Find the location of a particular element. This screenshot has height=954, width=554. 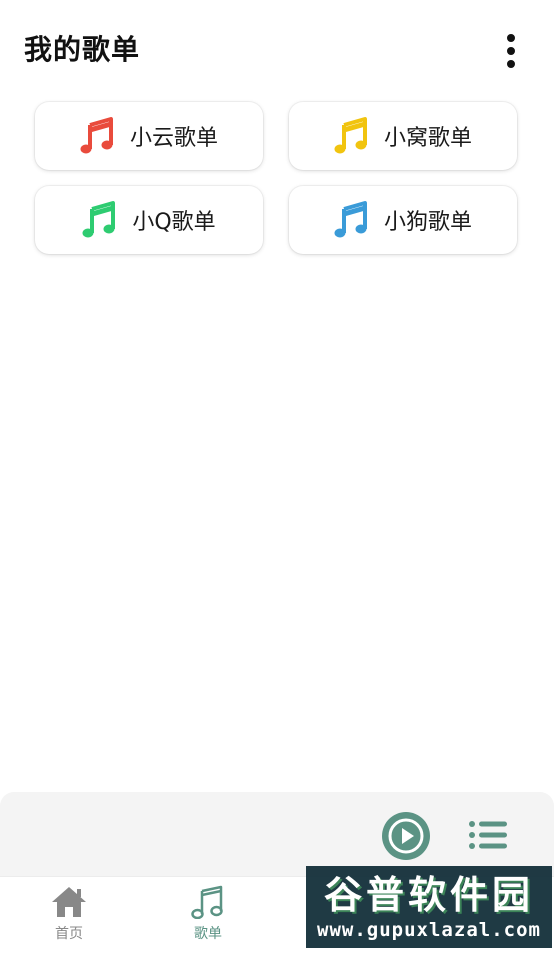

play-icon is located at coordinates (406, 836).